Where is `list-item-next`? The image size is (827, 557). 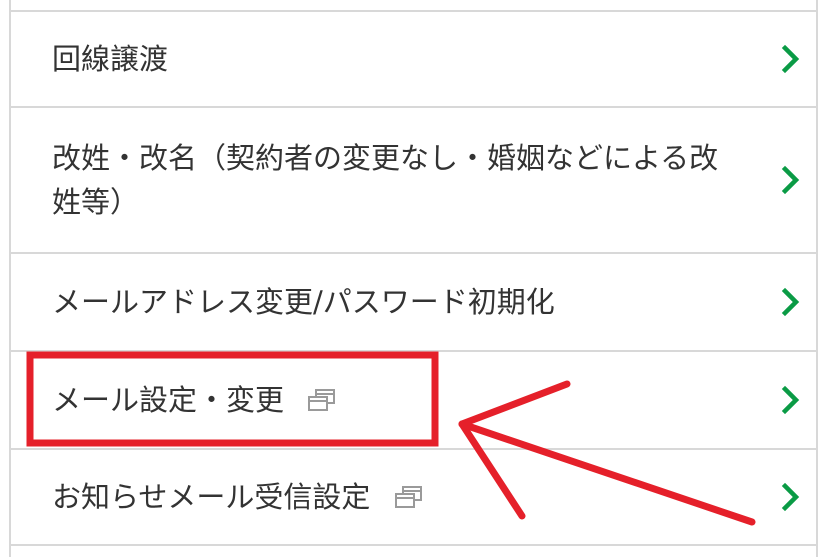 list-item-next is located at coordinates (413, 551).